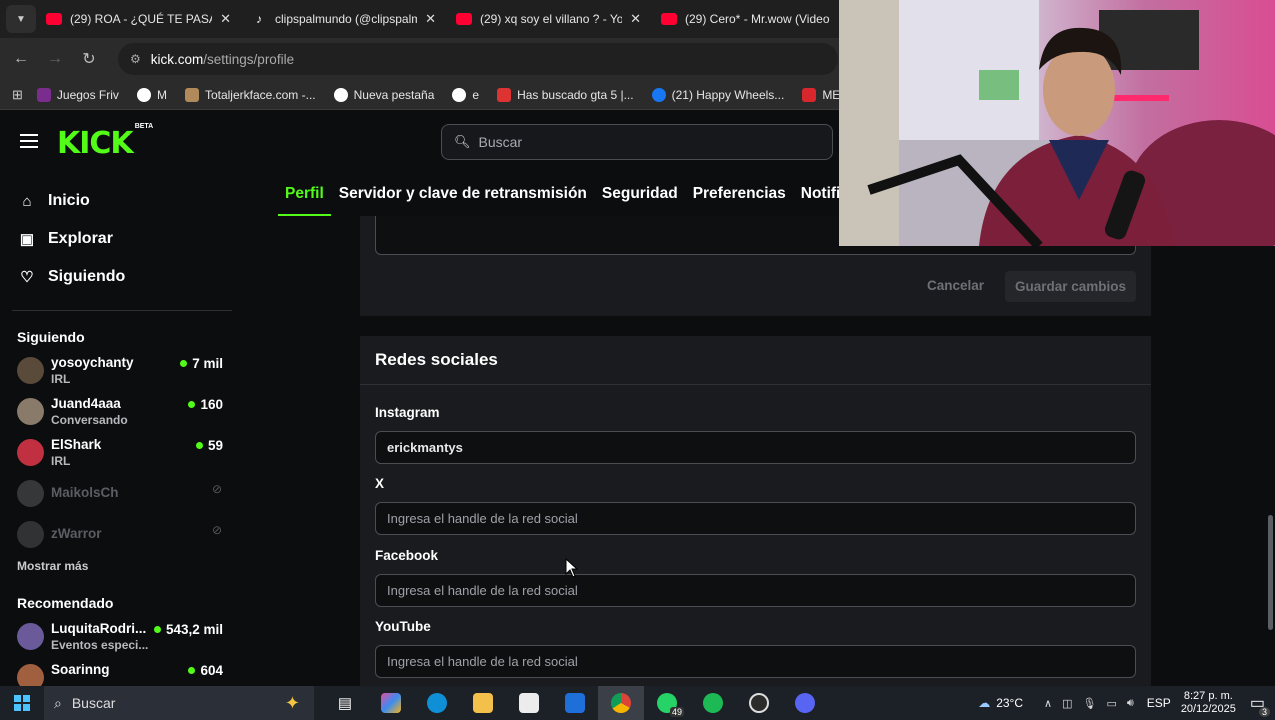  Describe the element at coordinates (122, 201) in the screenshot. I see `nav-item-inicio: ⌂ Inicio` at that location.